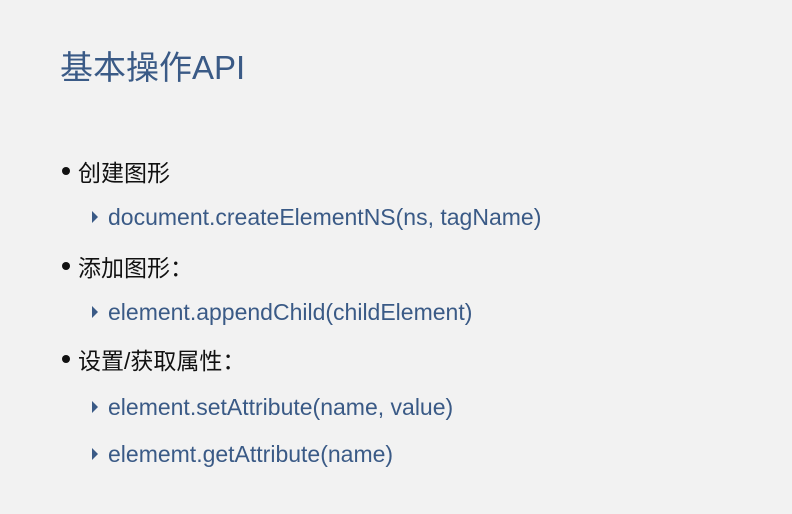  What do you see at coordinates (135, 268) in the screenshot?
I see `bullet-label: 添加图形：` at bounding box center [135, 268].